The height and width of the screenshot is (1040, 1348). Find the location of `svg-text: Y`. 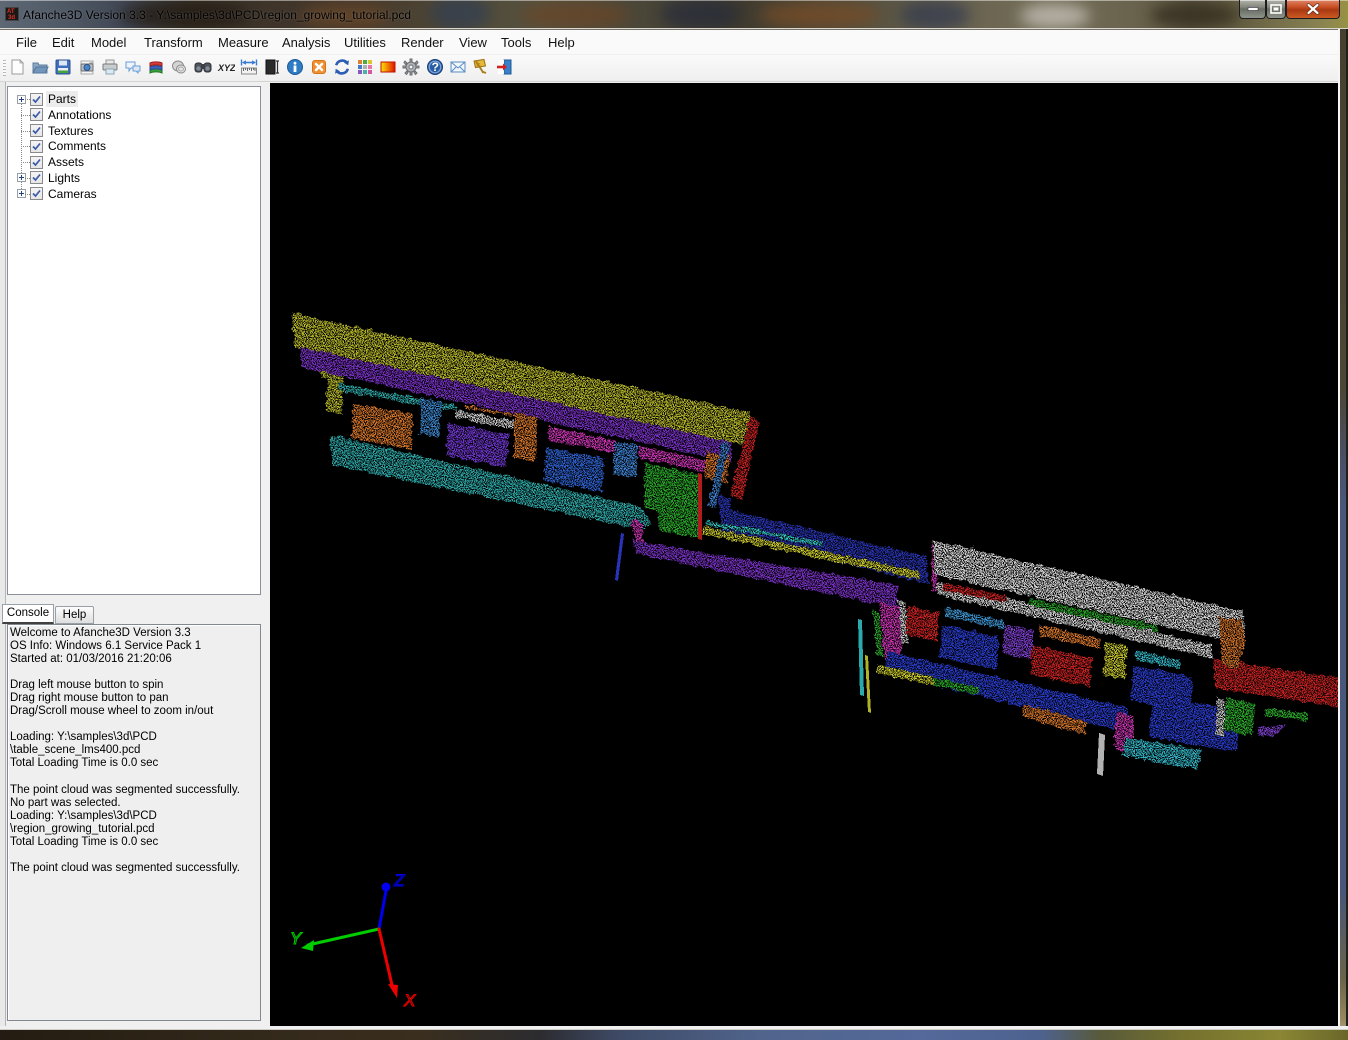

svg-text: Y is located at coordinates (296, 938).